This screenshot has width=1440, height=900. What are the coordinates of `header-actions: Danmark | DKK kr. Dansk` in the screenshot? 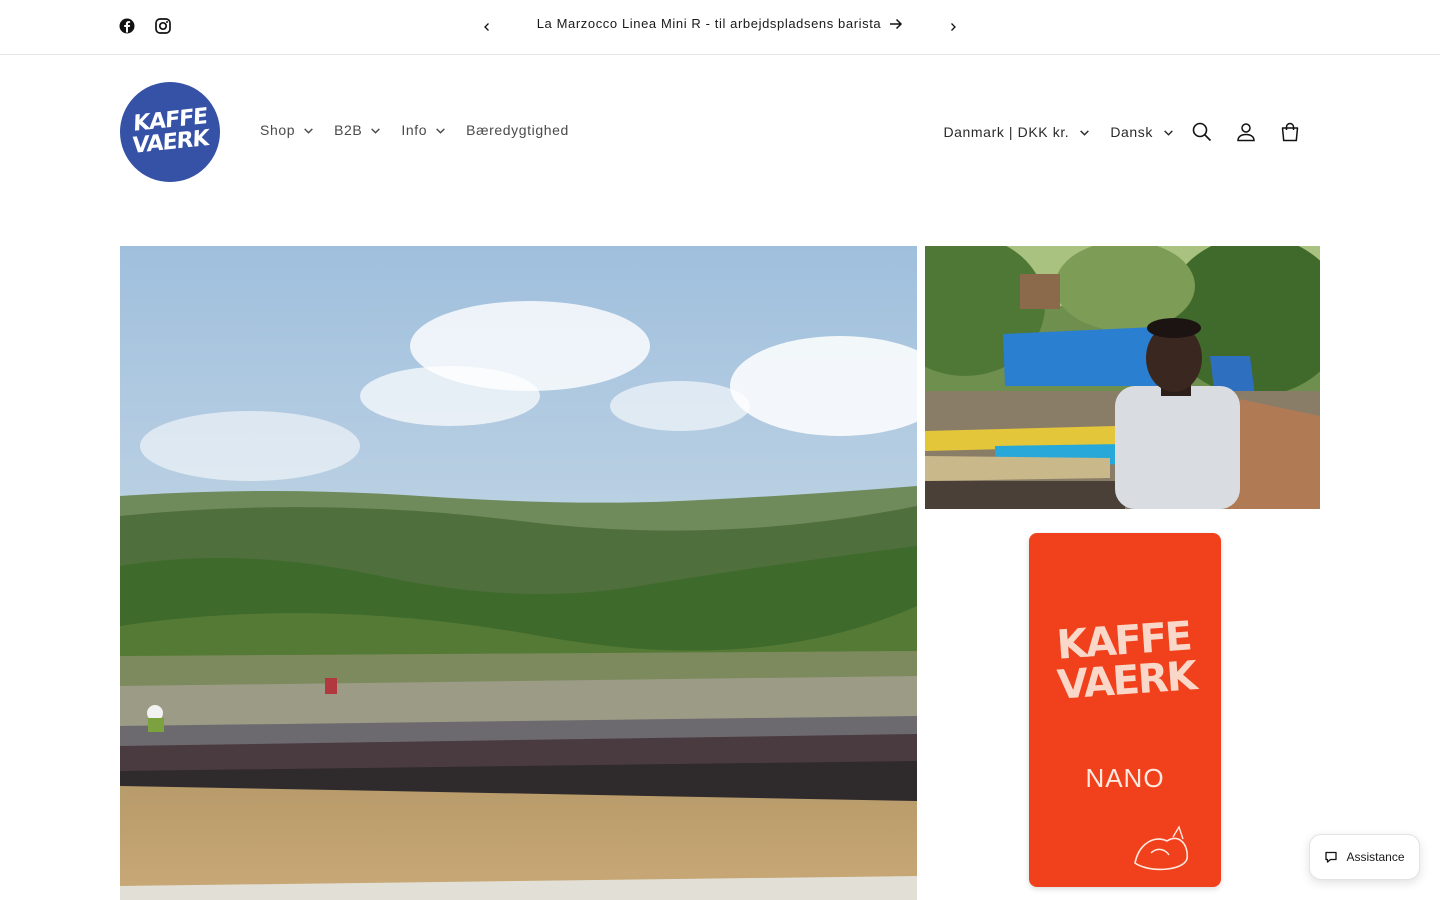 It's located at (1127, 132).